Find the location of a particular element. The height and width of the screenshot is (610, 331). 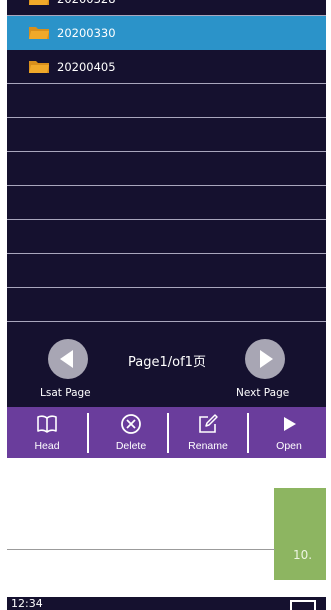

head-button: Head is located at coordinates (47, 432).